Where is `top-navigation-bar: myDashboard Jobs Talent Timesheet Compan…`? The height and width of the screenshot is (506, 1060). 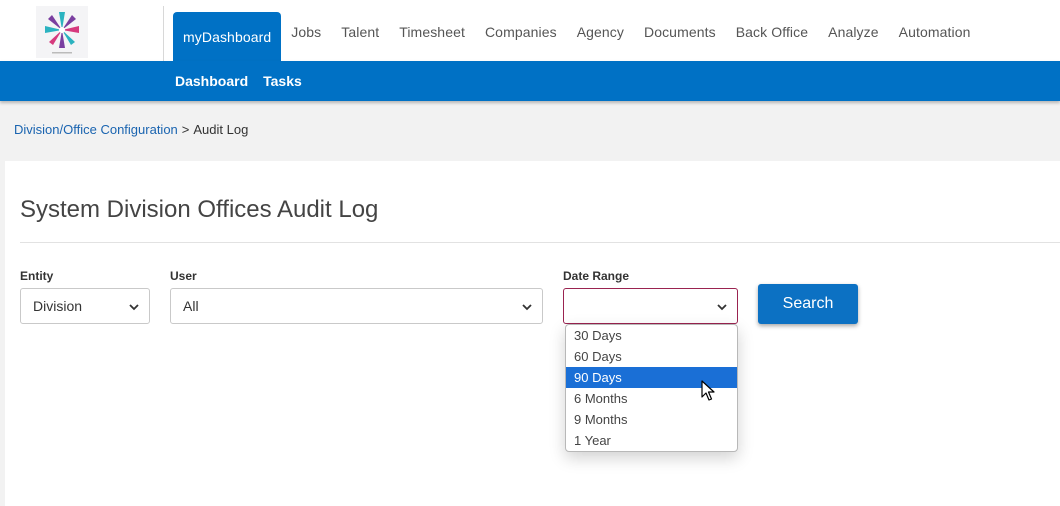 top-navigation-bar: myDashboard Jobs Talent Timesheet Compan… is located at coordinates (530, 30).